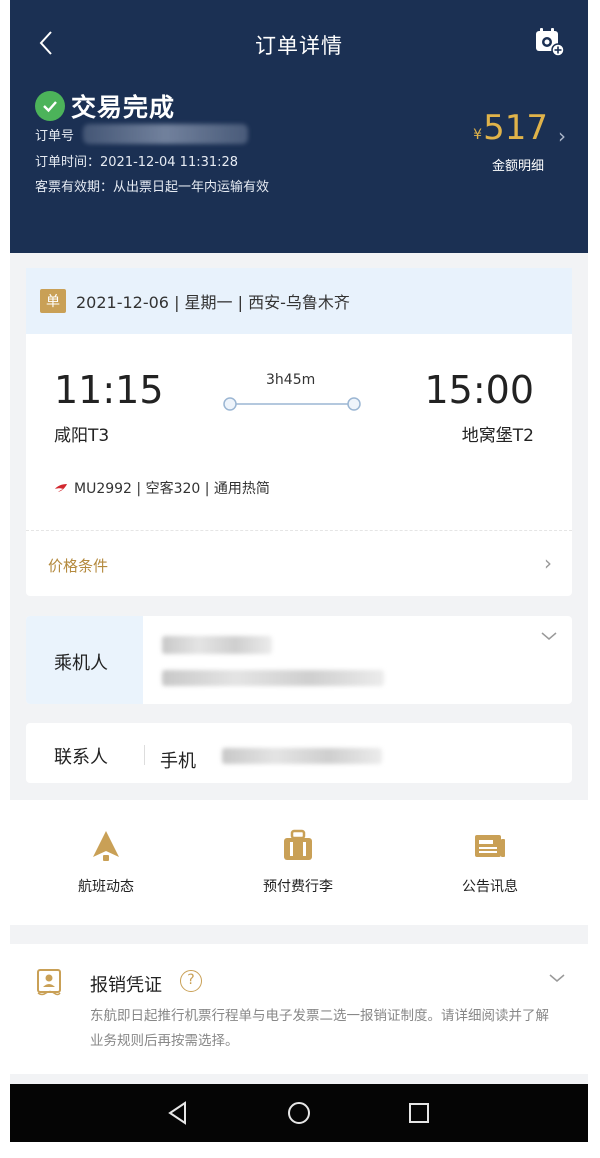 This screenshot has width=600, height=1158. What do you see at coordinates (152, 187) in the screenshot?
I see `ticket-validity: 客票有效期：从出票日起一年内运输有效` at bounding box center [152, 187].